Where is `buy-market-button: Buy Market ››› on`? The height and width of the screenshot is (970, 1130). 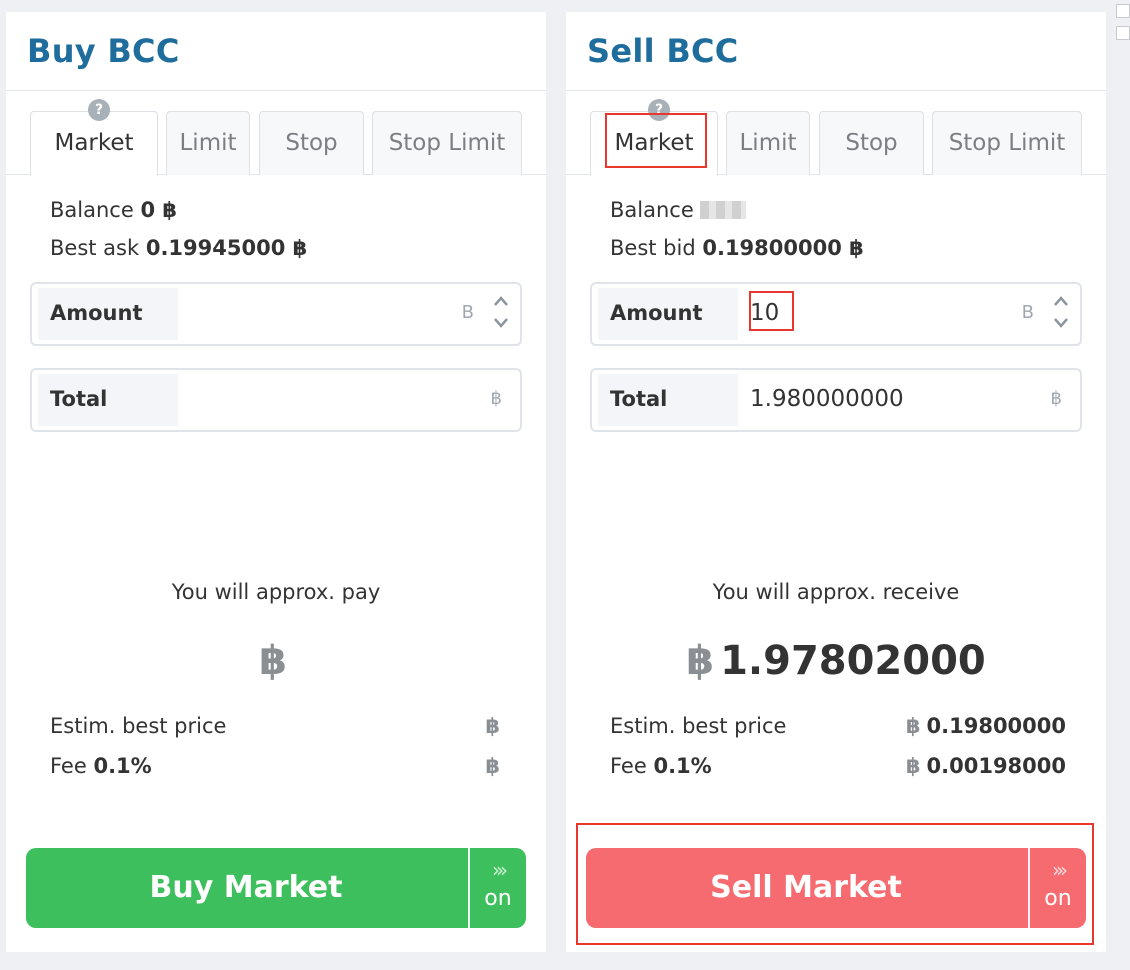
buy-market-button: Buy Market ››› on is located at coordinates (276, 888).